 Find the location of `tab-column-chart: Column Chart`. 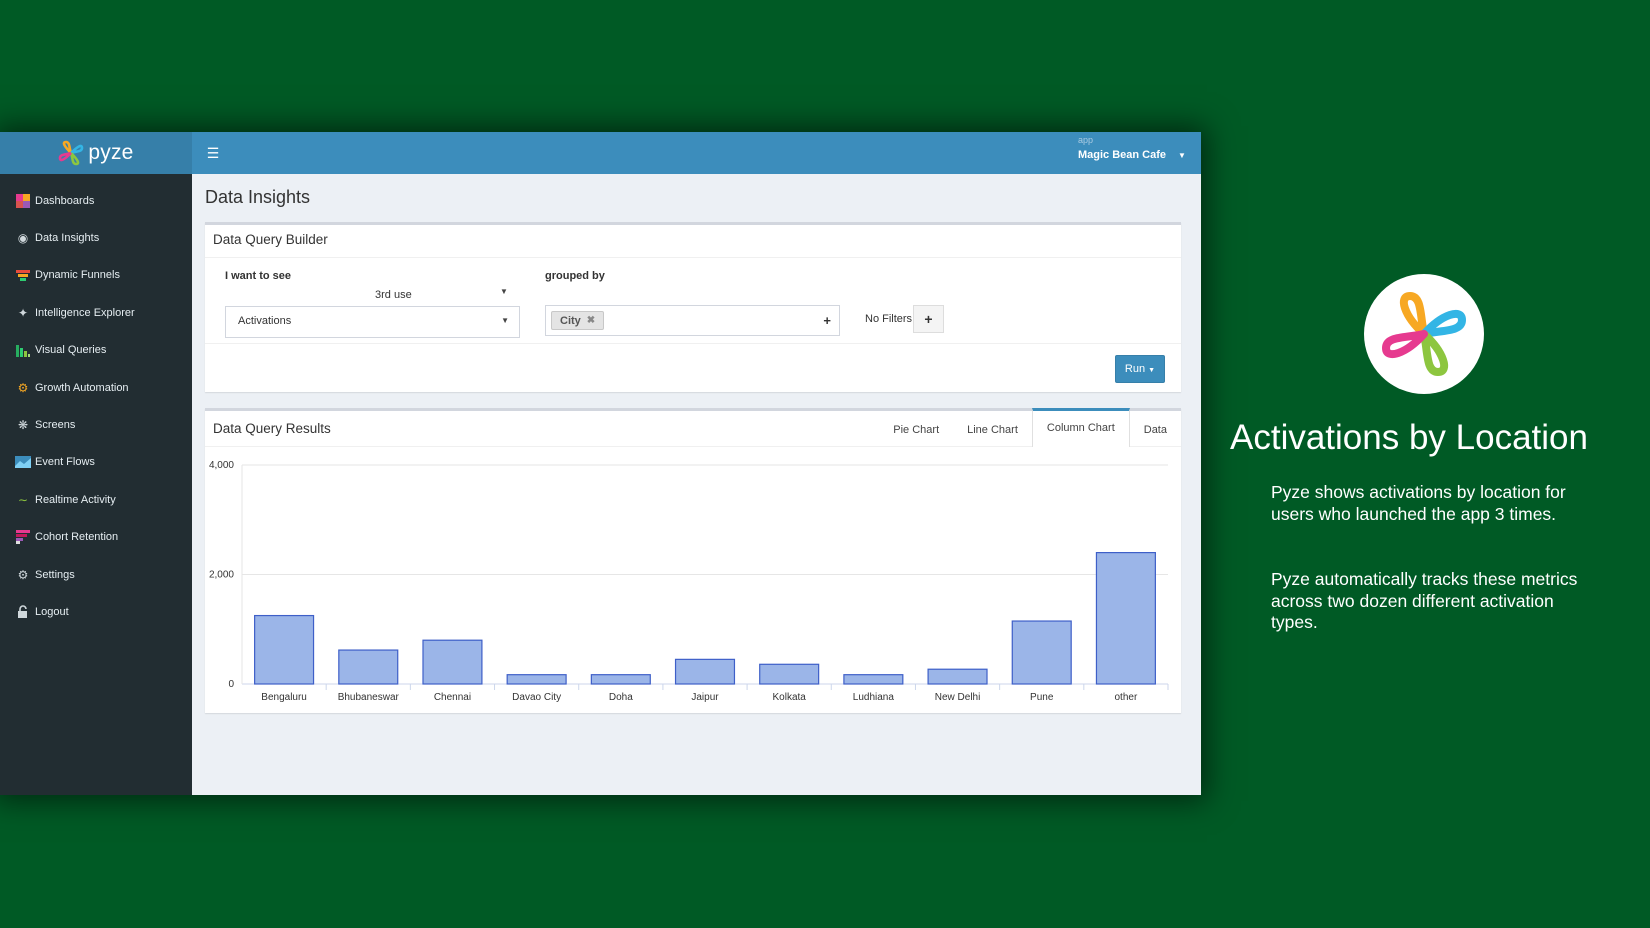

tab-column-chart: Column Chart is located at coordinates (1080, 427).